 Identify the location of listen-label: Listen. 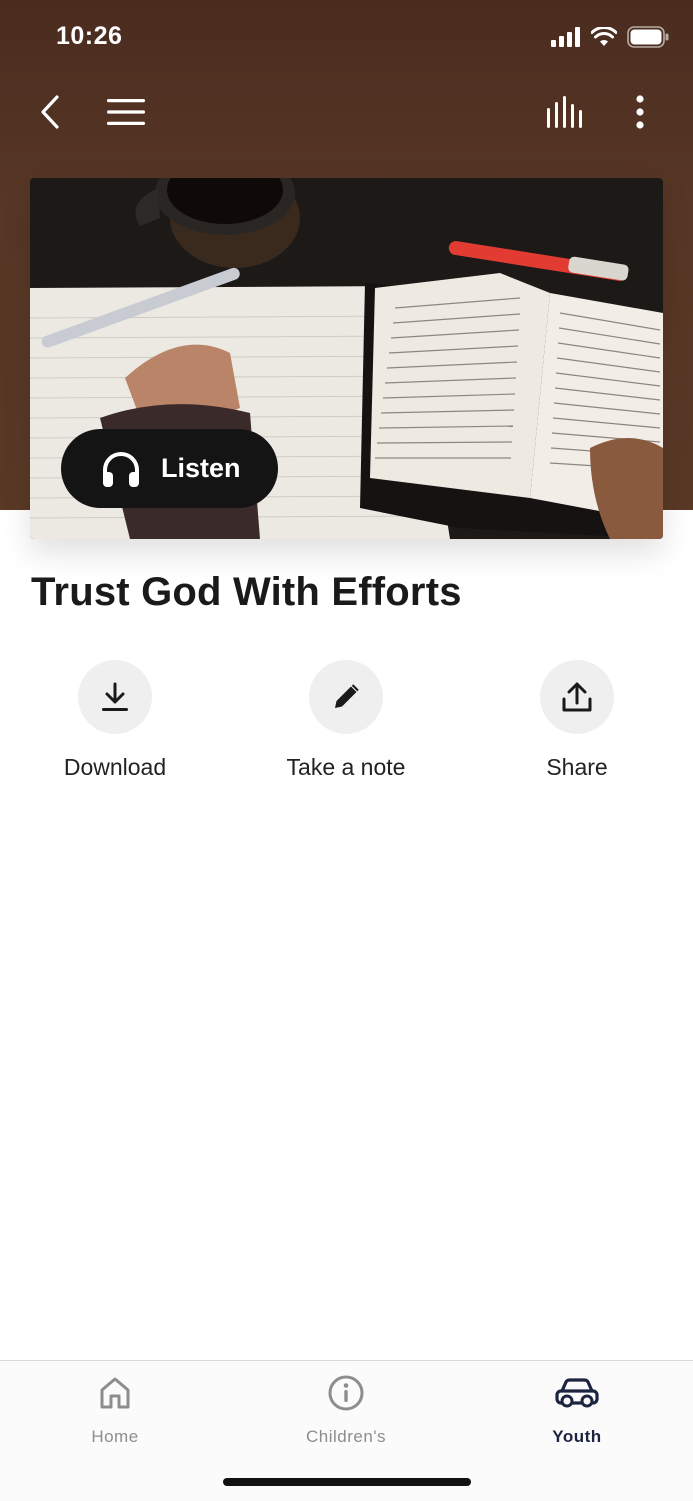
(201, 468).